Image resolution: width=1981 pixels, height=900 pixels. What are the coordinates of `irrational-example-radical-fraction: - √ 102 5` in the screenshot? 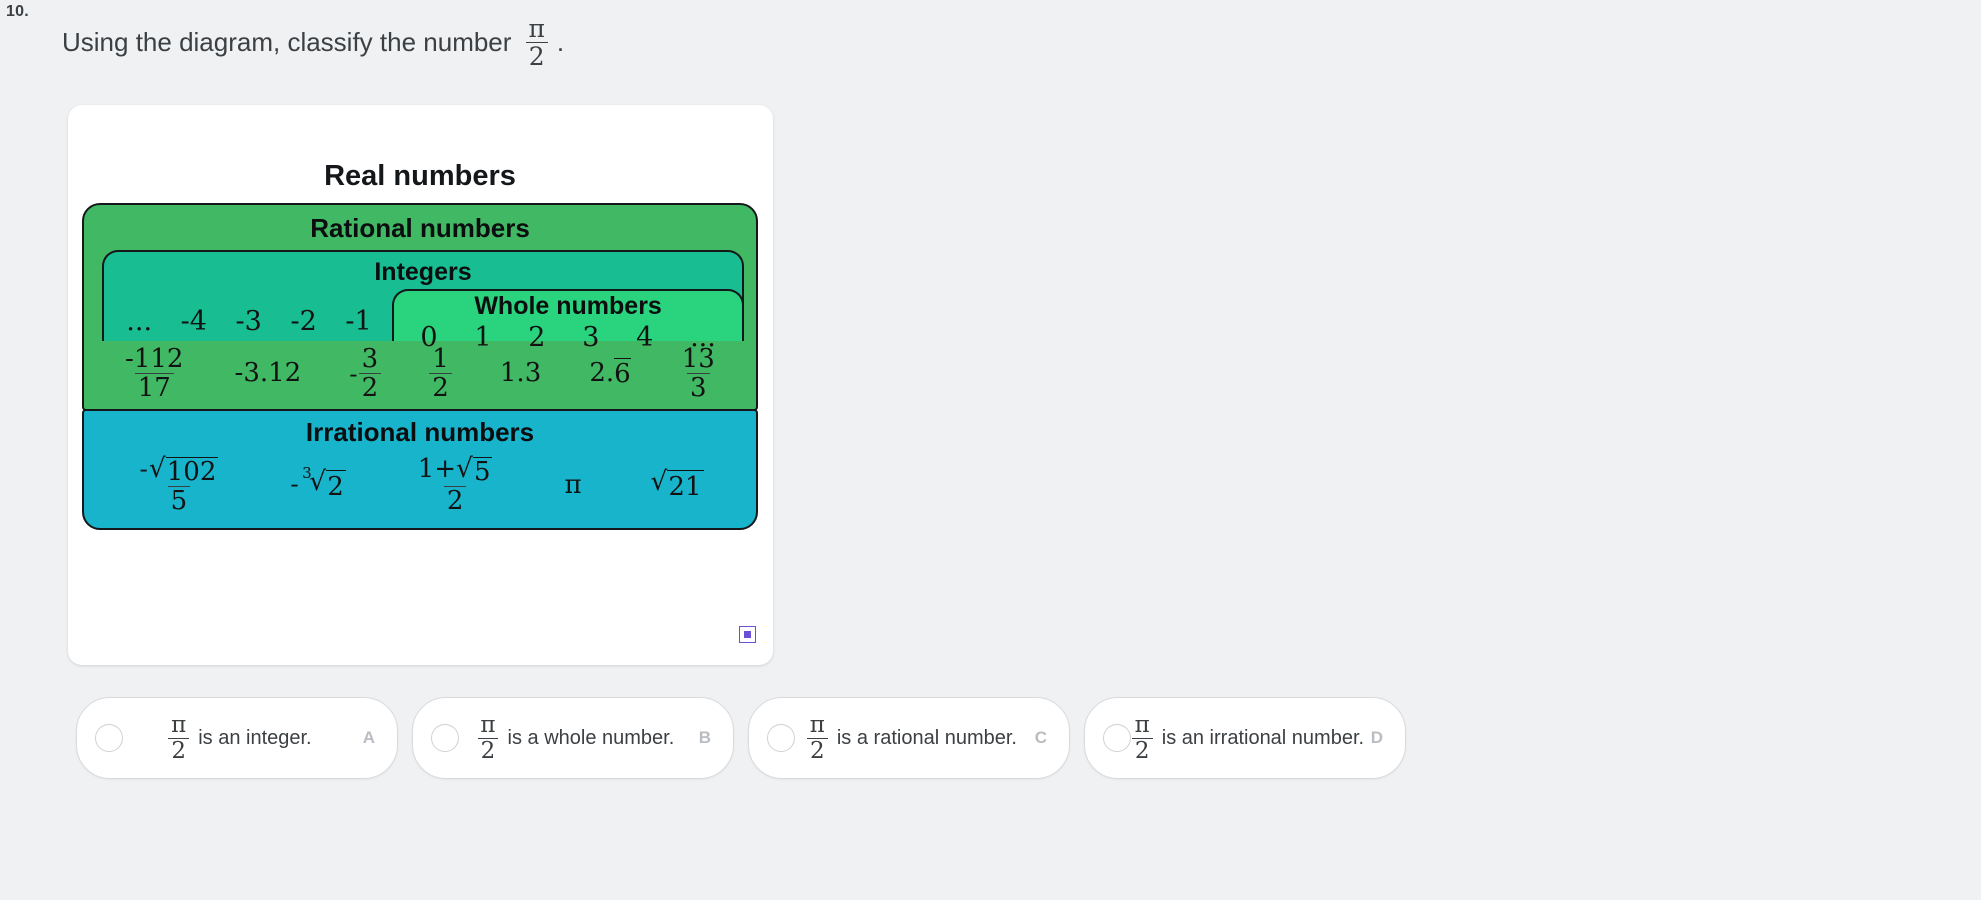 It's located at (178, 483).